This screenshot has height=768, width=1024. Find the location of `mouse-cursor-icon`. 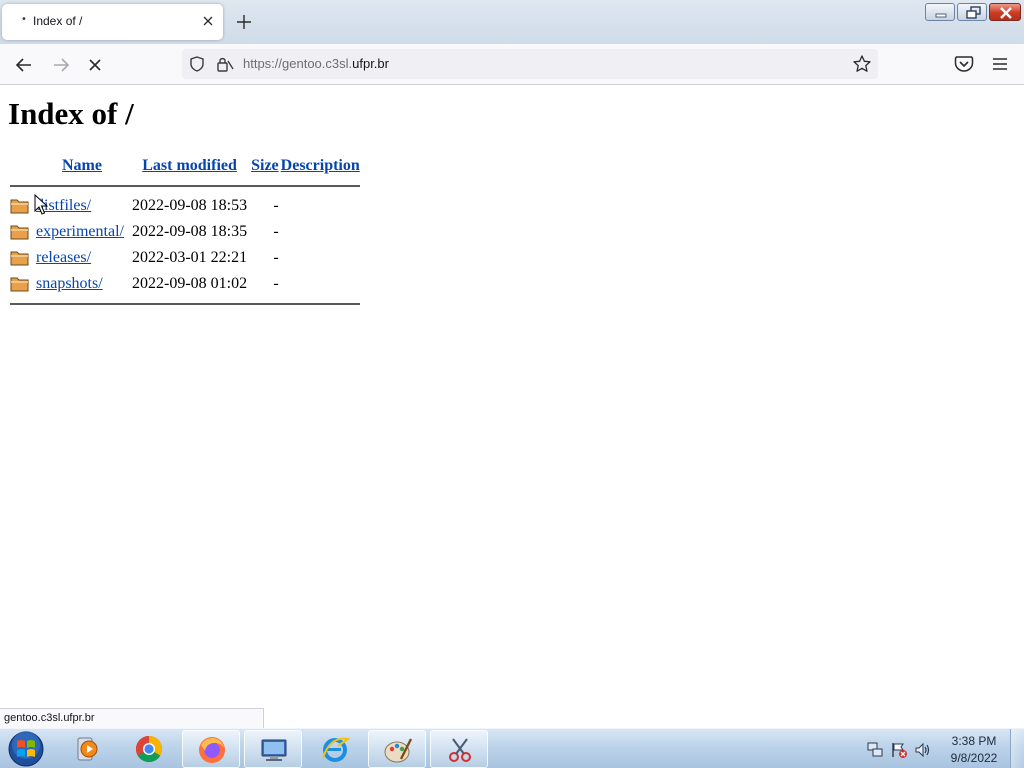

mouse-cursor-icon is located at coordinates (41, 204).